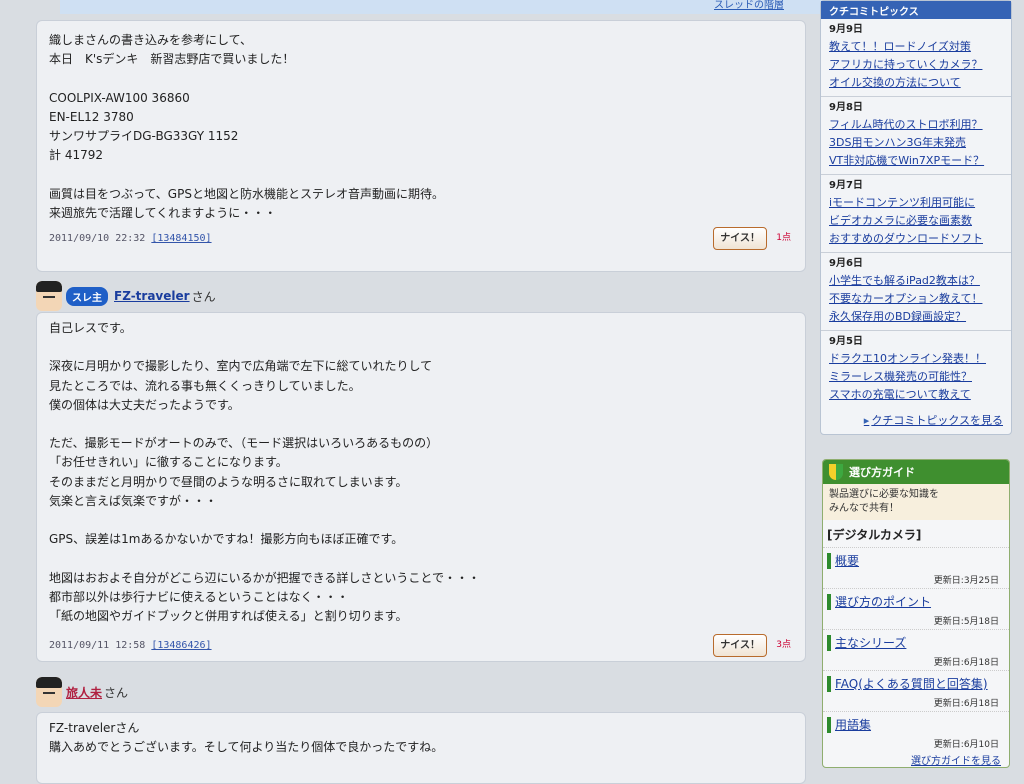 This screenshot has height=784, width=1024. I want to click on topic-link: ミラーレス機発売の可能性？, so click(916, 377).